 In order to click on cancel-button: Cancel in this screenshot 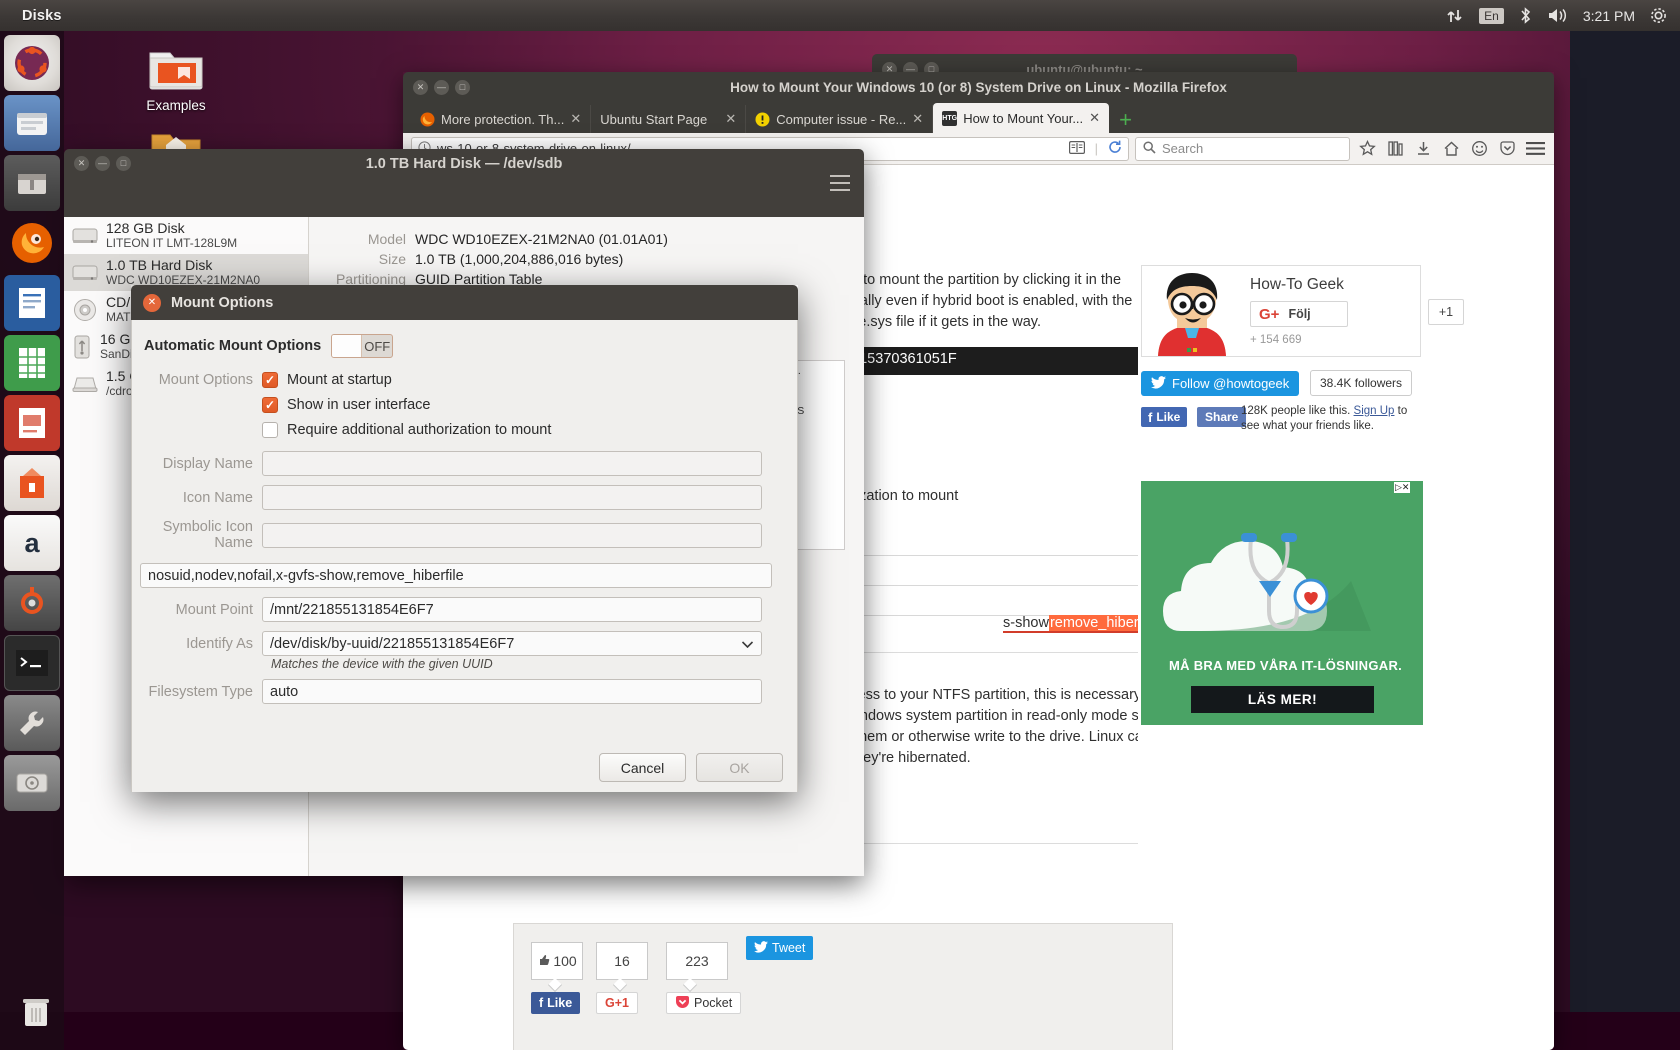, I will do `click(642, 767)`.